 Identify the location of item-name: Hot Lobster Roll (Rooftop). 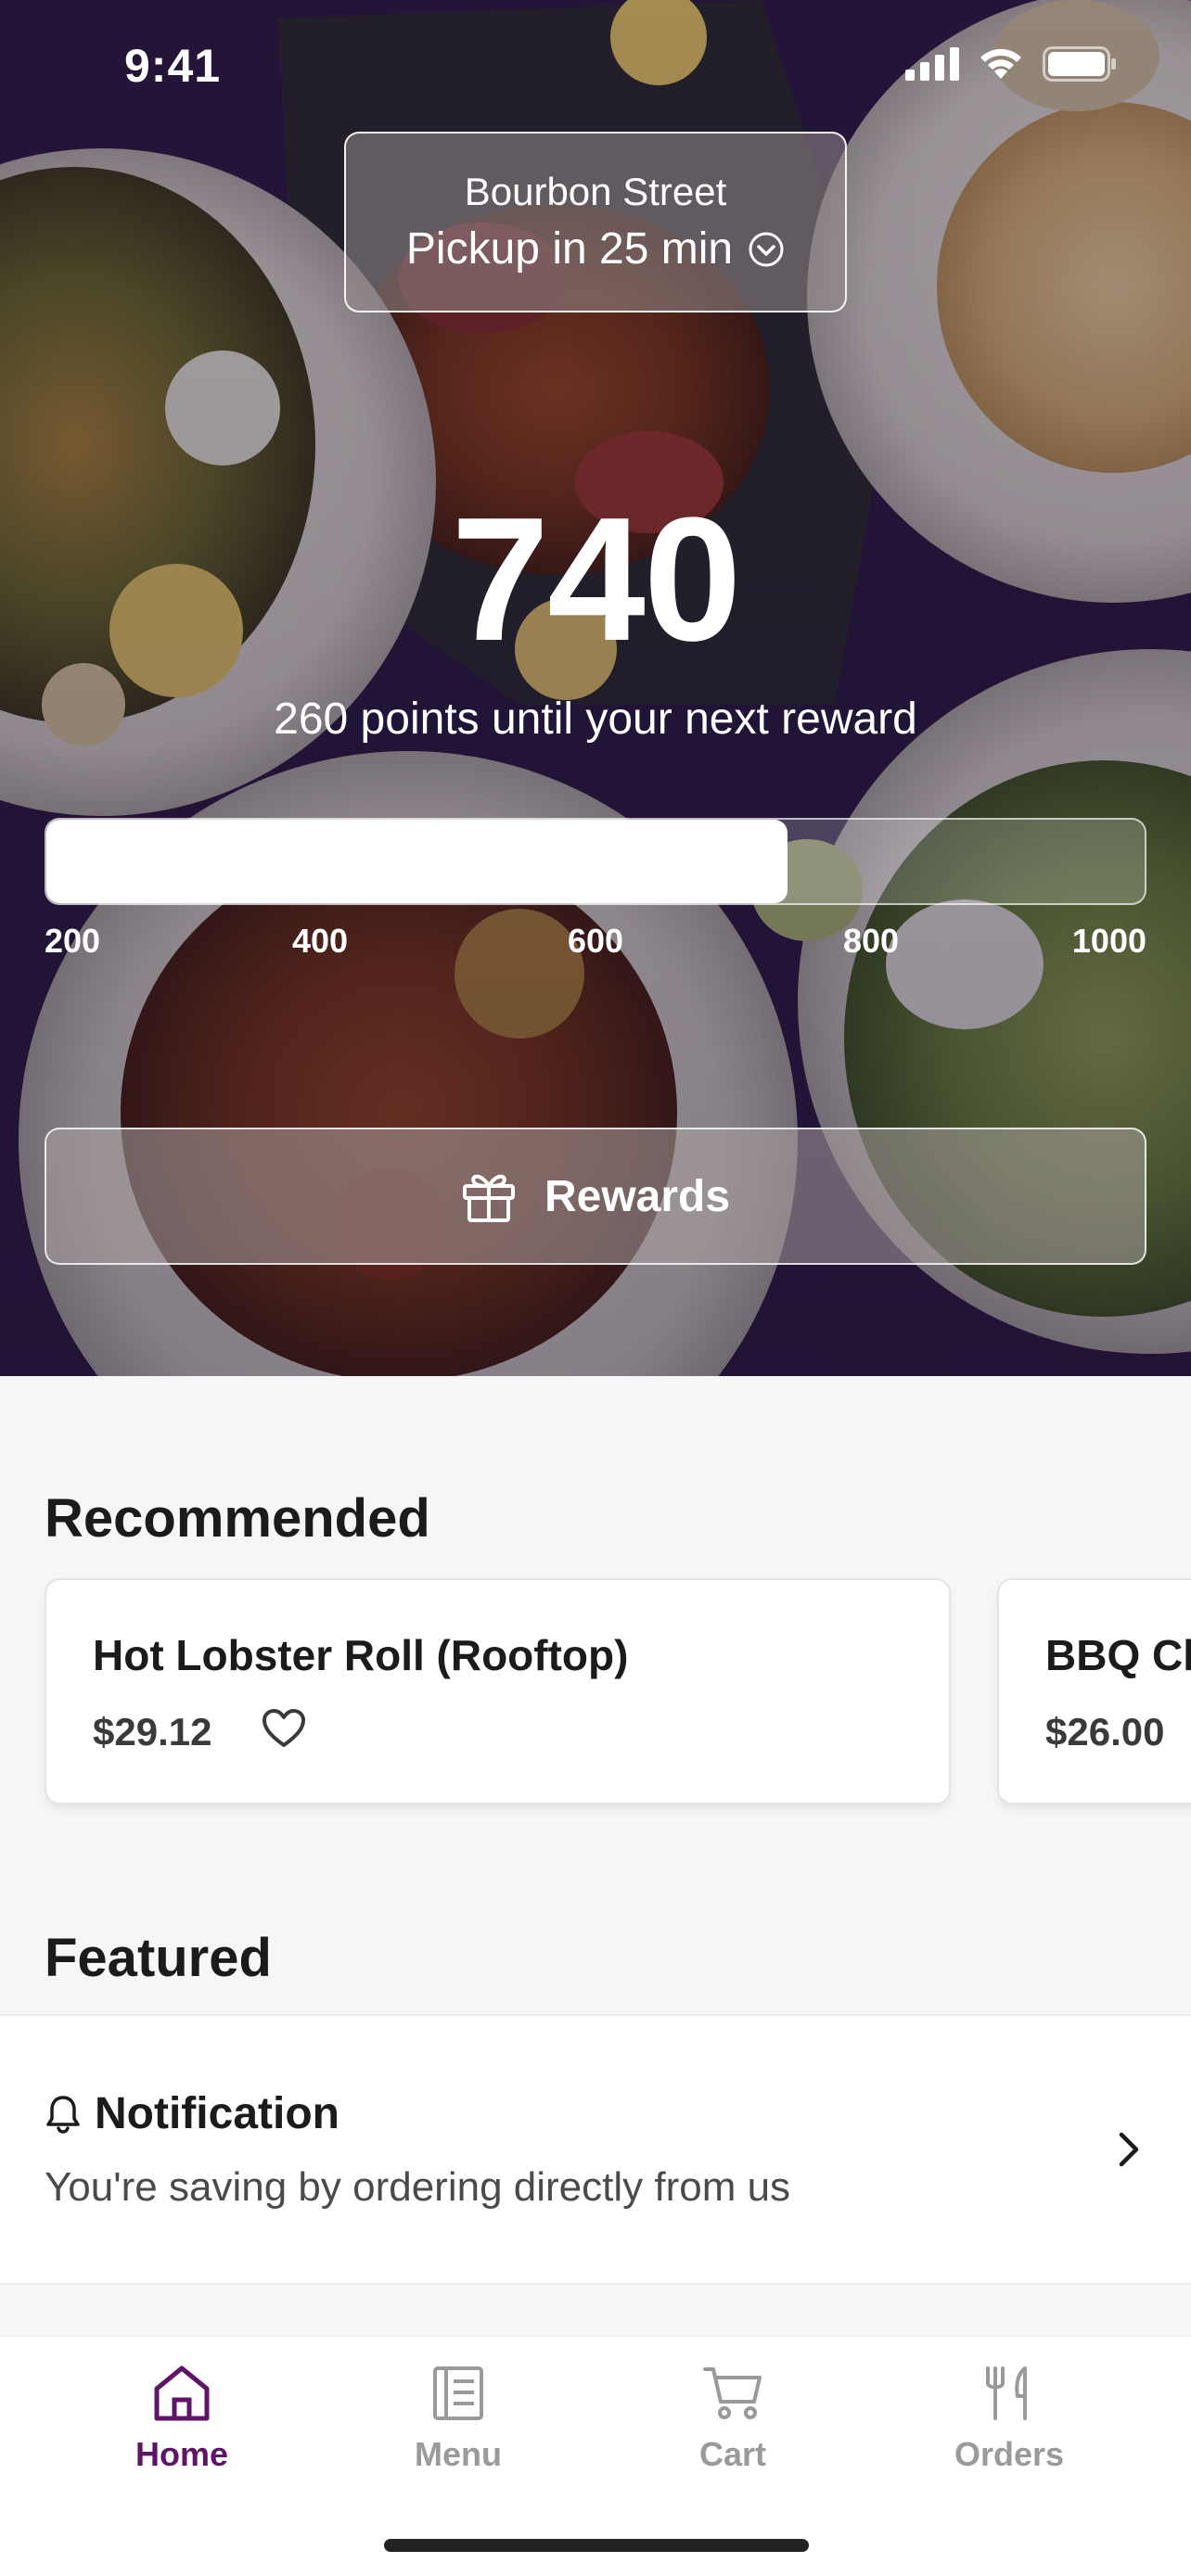
(361, 1655).